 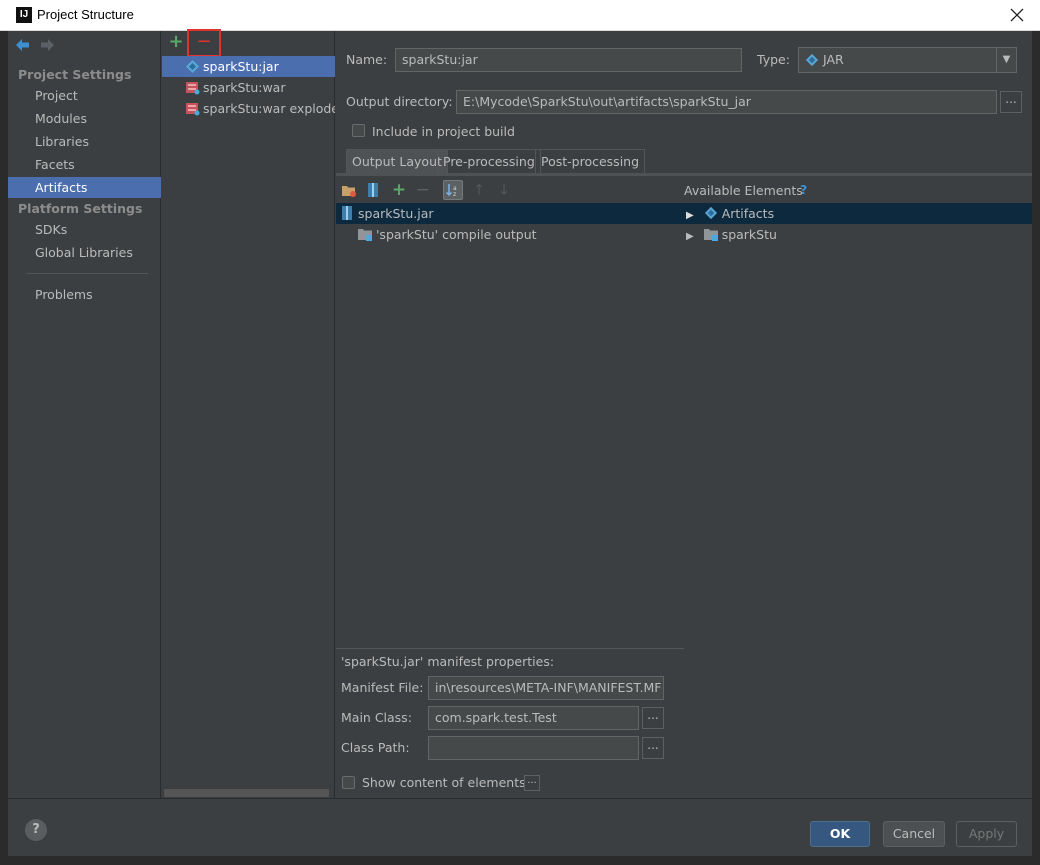 I want to click on tab-underline, so click(x=684, y=174).